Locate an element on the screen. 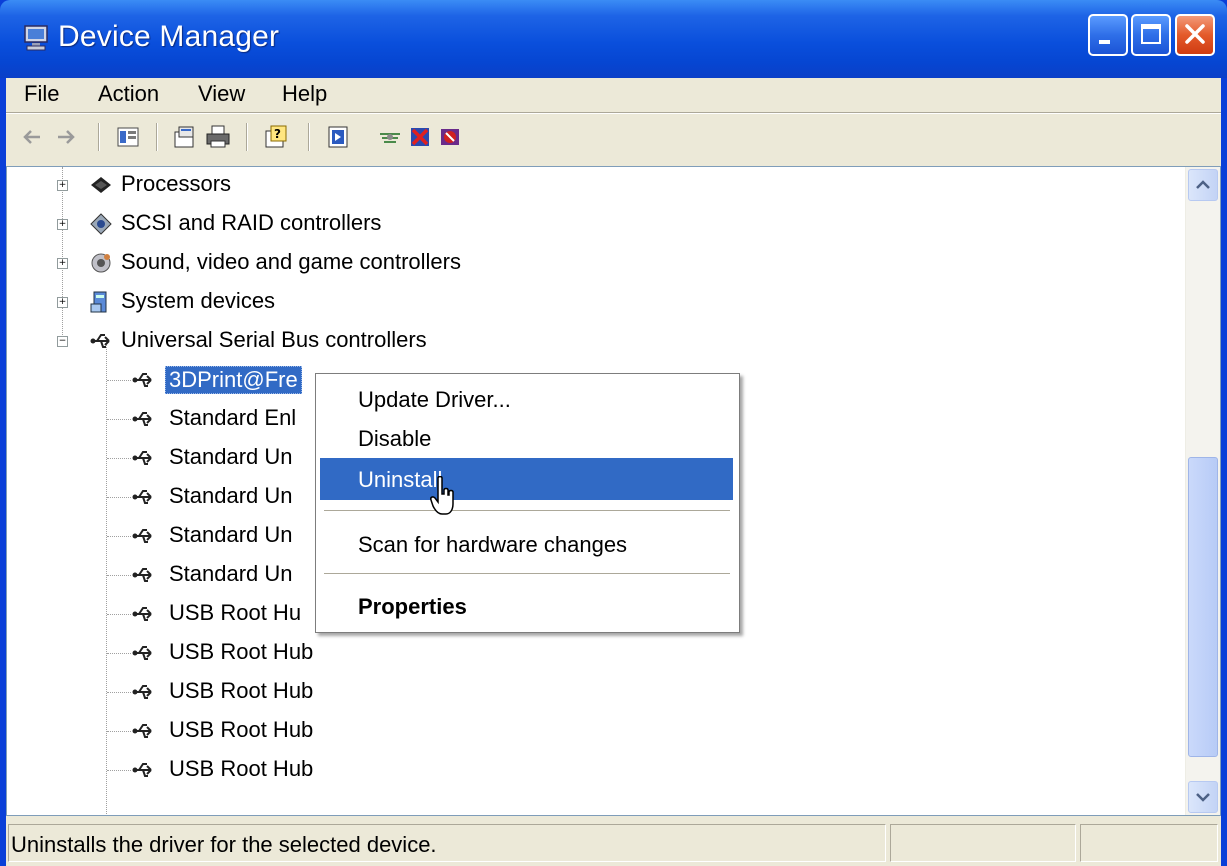  scsi-icon is located at coordinates (101, 224).